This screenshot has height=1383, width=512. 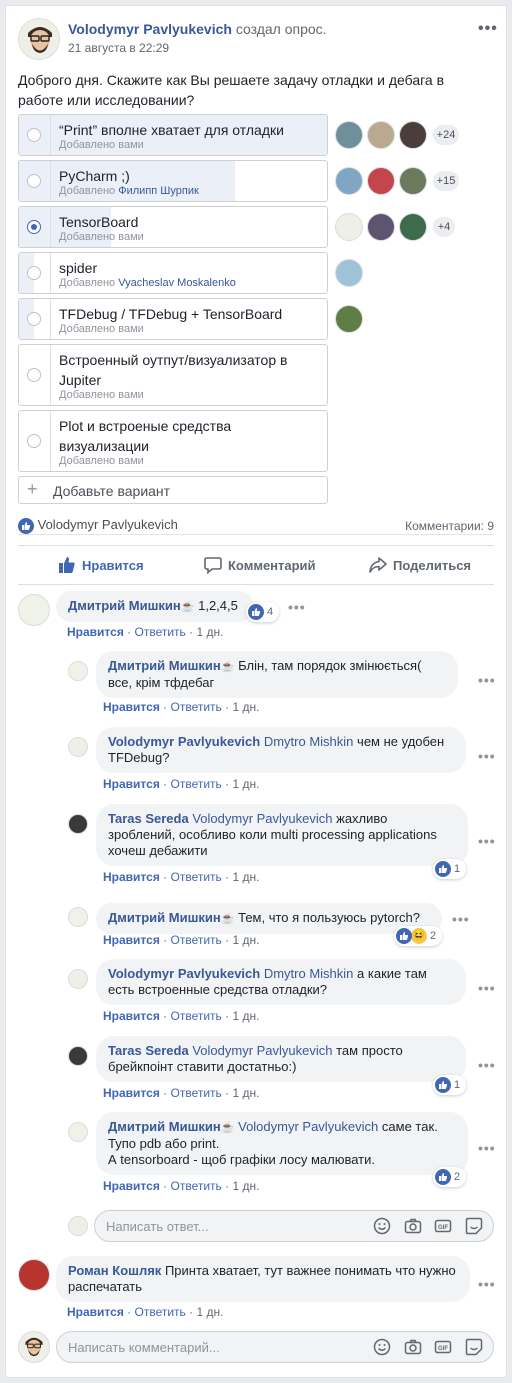 What do you see at coordinates (150, 29) in the screenshot?
I see `author-name: Volodymyr Pavlyukevich` at bounding box center [150, 29].